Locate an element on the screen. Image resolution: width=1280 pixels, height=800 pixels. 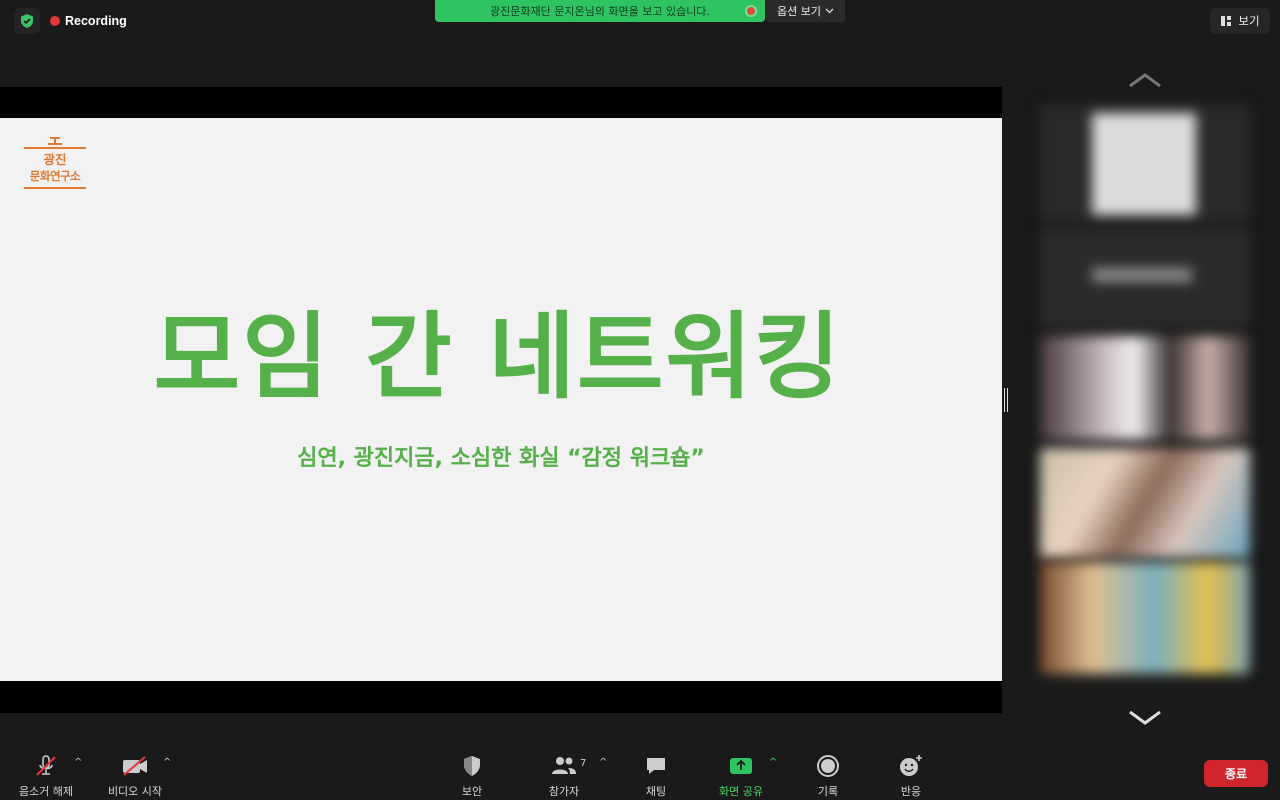
recording-dot-icon is located at coordinates (55, 21).